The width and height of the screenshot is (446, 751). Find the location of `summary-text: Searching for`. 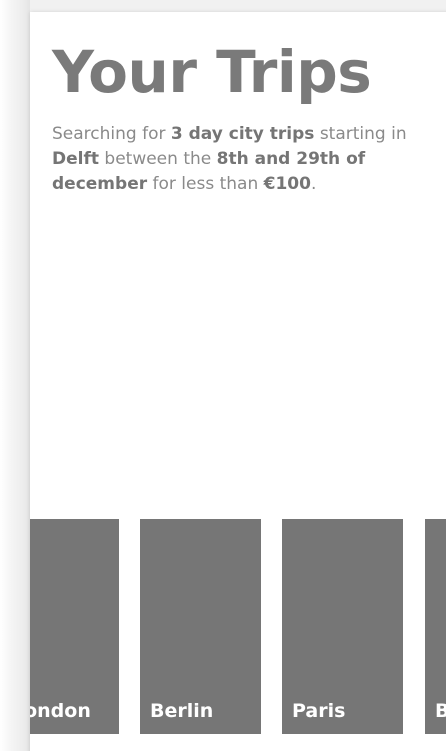

summary-text: Searching for is located at coordinates (111, 134).